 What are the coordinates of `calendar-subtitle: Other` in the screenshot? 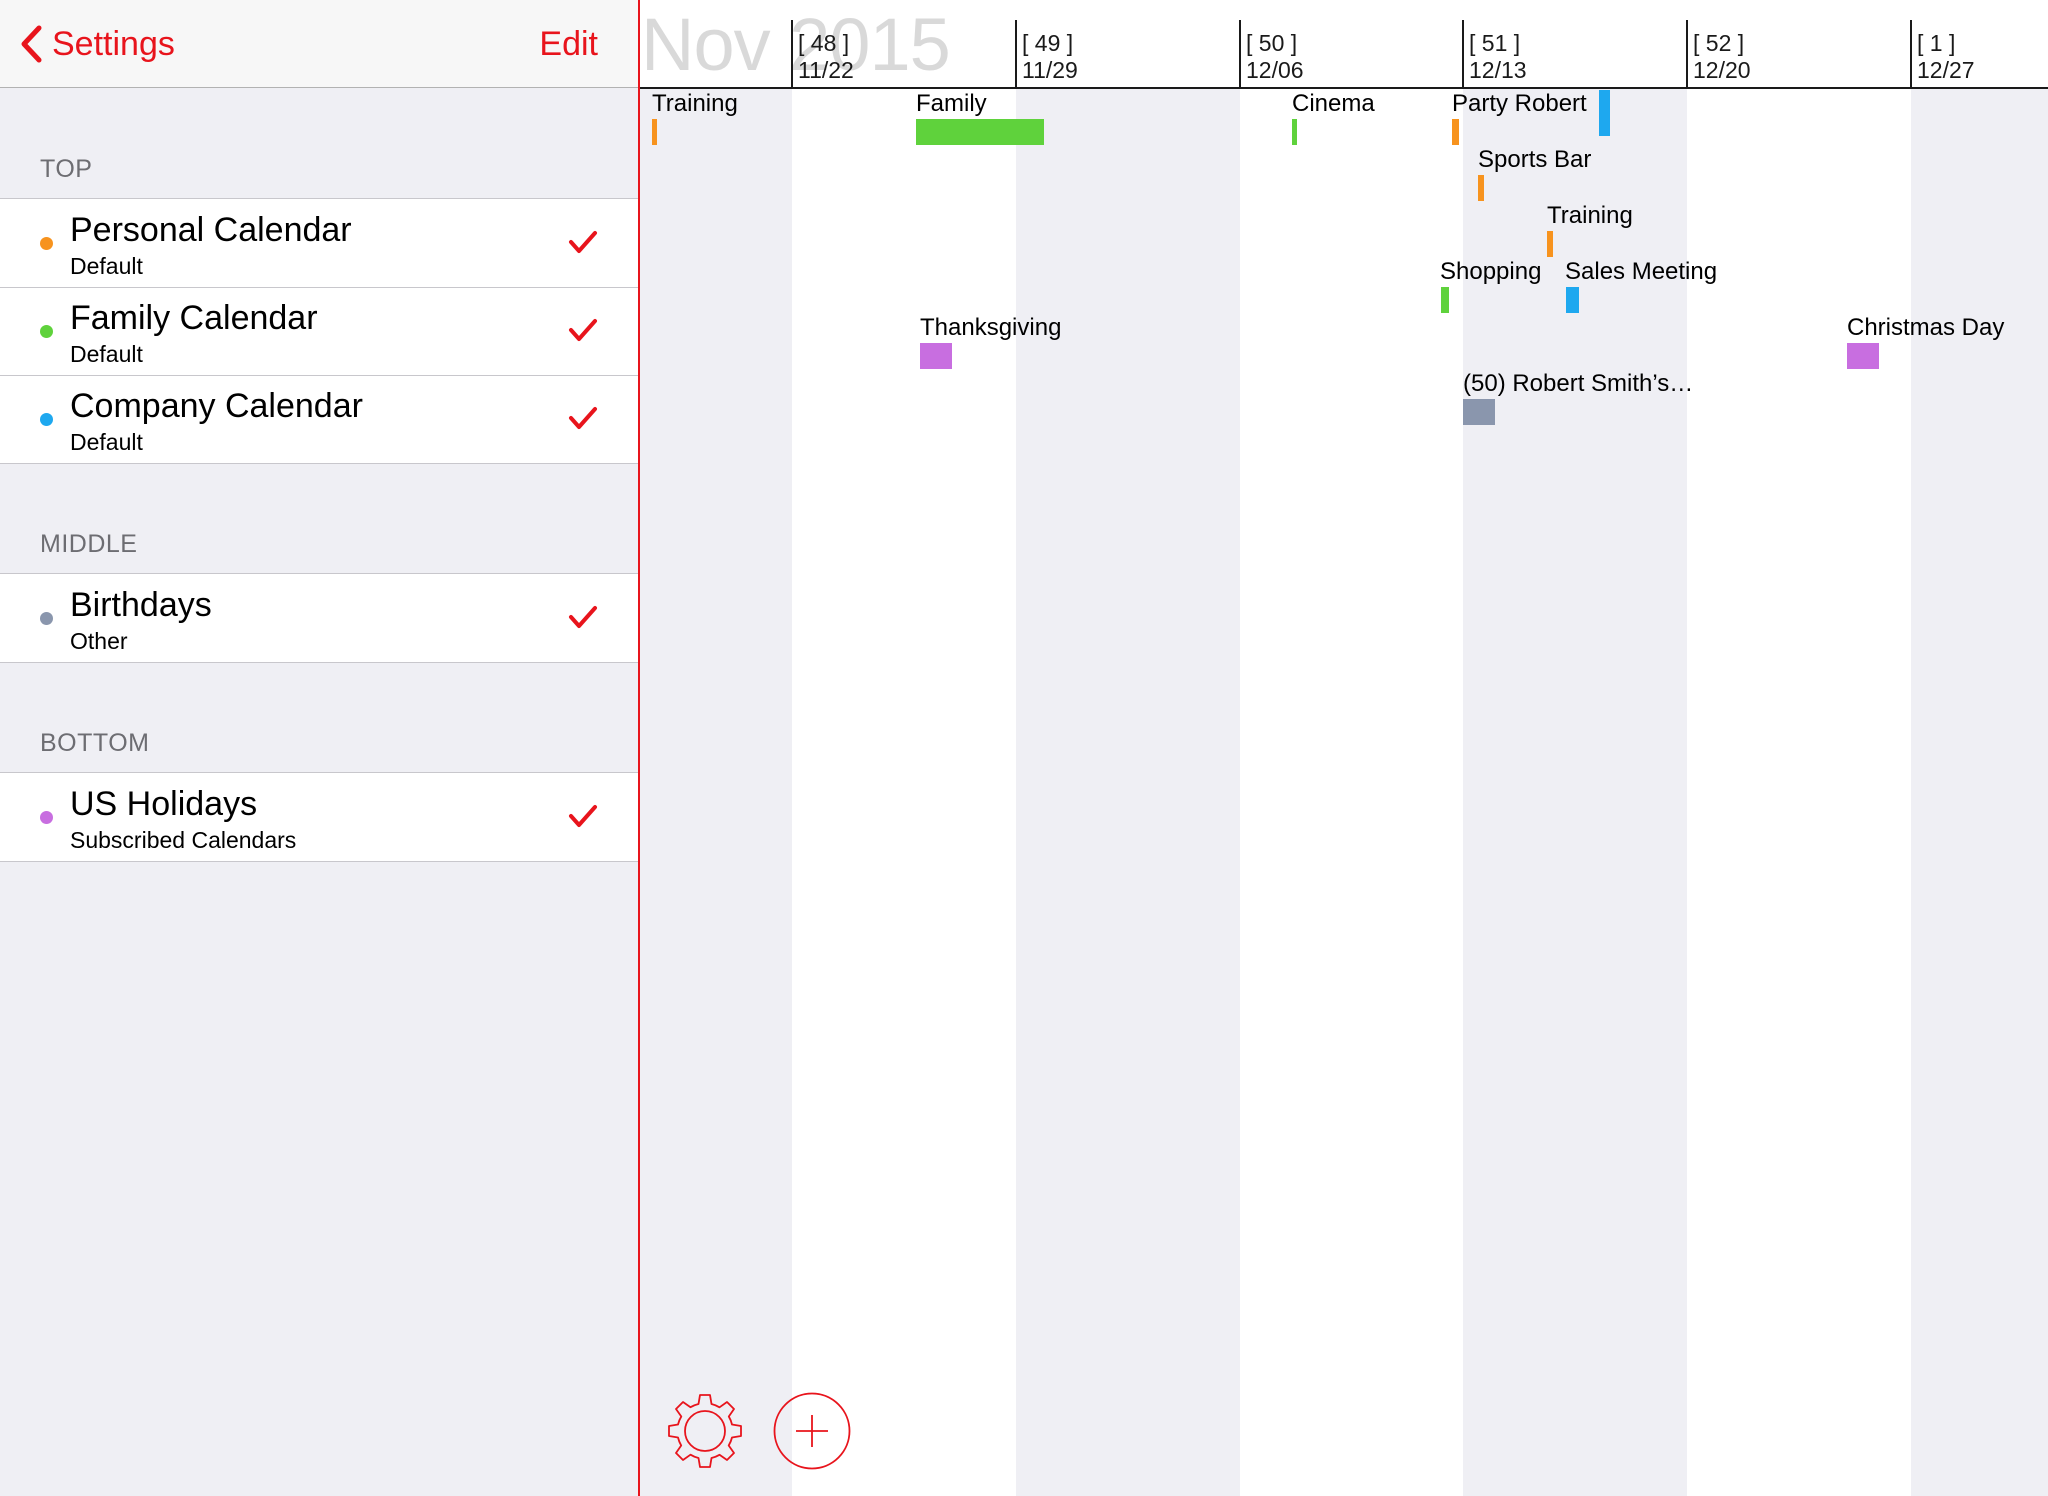 It's located at (99, 641).